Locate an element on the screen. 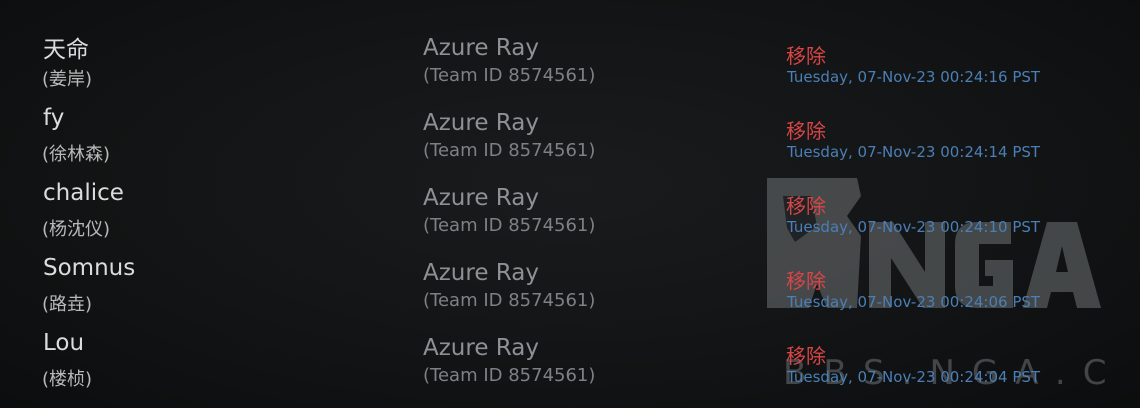 The height and width of the screenshot is (408, 1140). player-real-name: (姜岸) is located at coordinates (67, 79).